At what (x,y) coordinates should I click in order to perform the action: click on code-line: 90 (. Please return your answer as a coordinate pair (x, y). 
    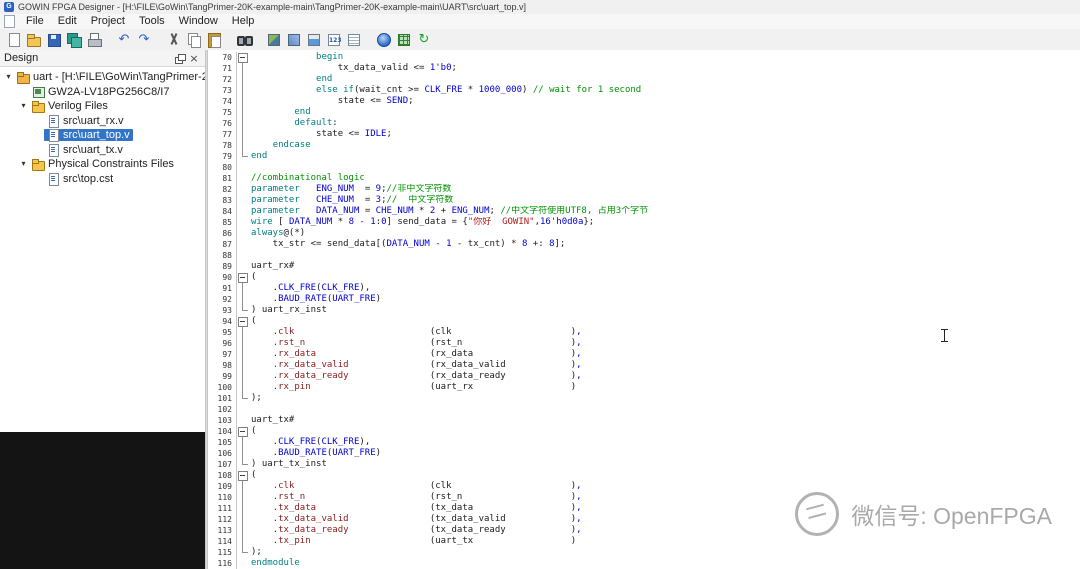
    Looking at the image, I should click on (644, 277).